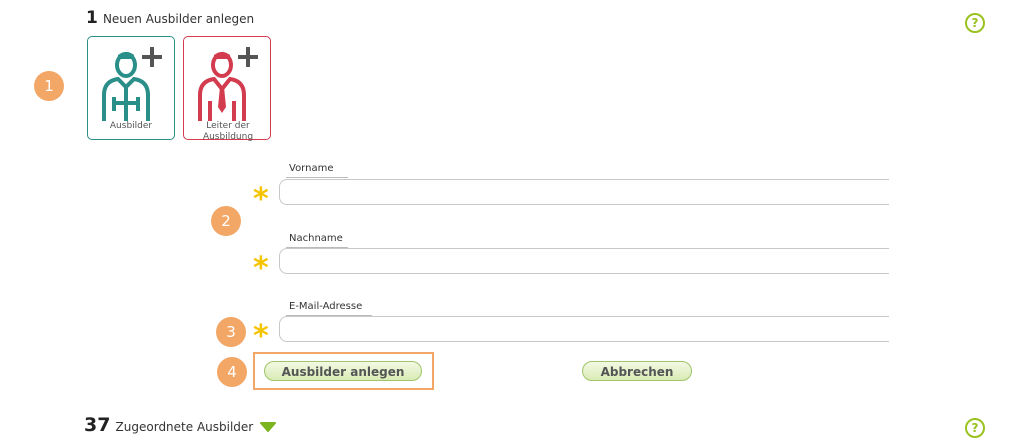  I want to click on lastname-input, so click(584, 261).